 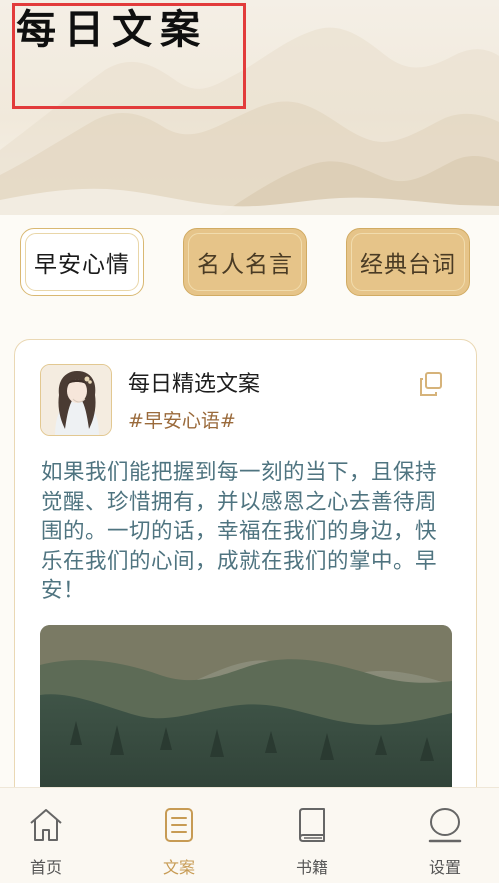 I want to click on document-icon, so click(x=179, y=825).